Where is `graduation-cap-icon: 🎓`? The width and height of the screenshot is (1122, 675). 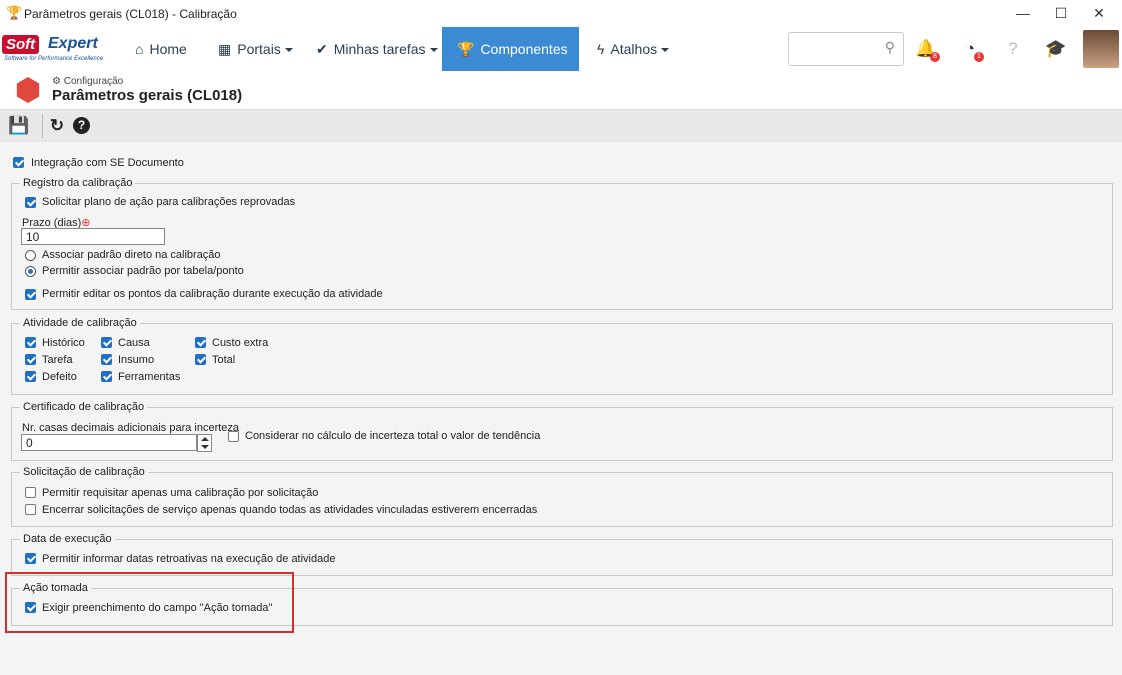
graduation-cap-icon: 🎓 is located at coordinates (1056, 48).